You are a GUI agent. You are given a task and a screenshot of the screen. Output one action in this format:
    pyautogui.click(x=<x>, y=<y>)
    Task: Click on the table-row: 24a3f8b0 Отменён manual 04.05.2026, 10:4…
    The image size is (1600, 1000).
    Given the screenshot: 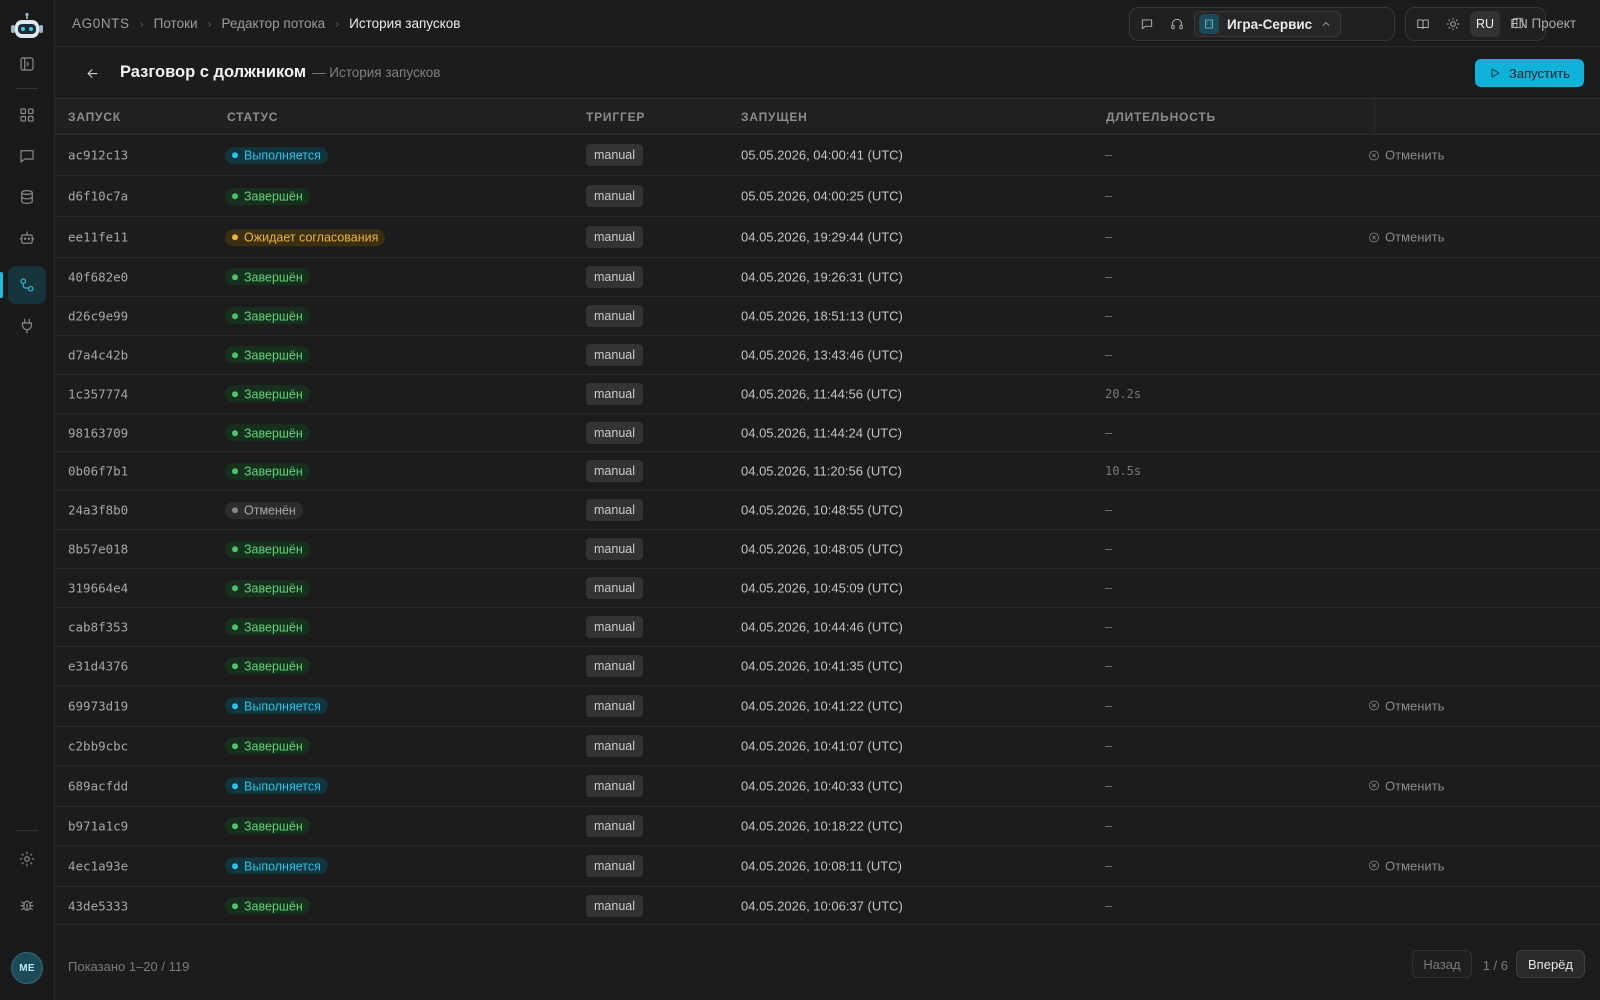 What is the action you would take?
    pyautogui.click(x=827, y=511)
    